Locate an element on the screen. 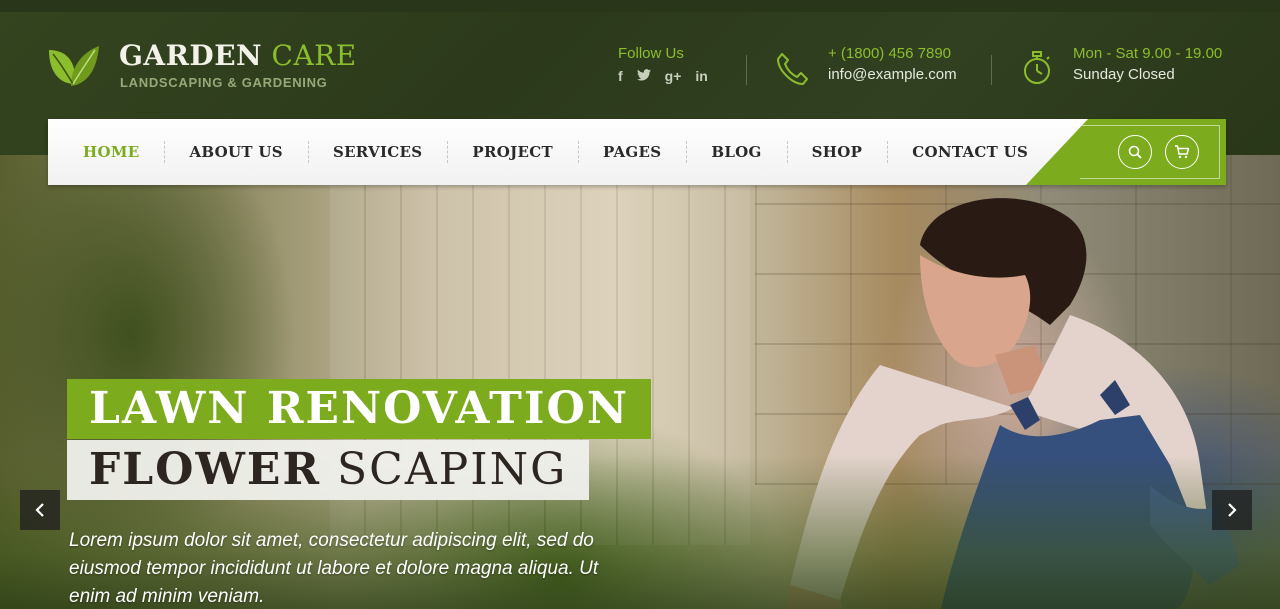 This screenshot has width=1280, height=609. contact-phone: + (1800) 456 7890 is located at coordinates (889, 54).